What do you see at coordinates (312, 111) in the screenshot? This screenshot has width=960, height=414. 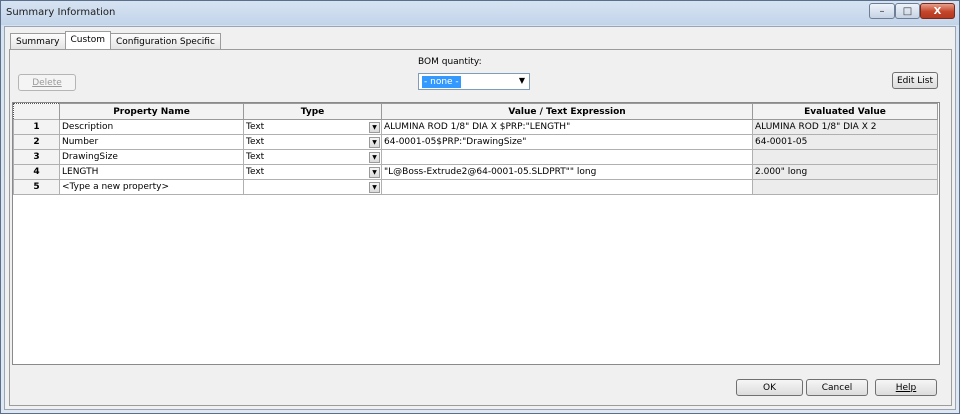 I see `column-header-type: Type` at bounding box center [312, 111].